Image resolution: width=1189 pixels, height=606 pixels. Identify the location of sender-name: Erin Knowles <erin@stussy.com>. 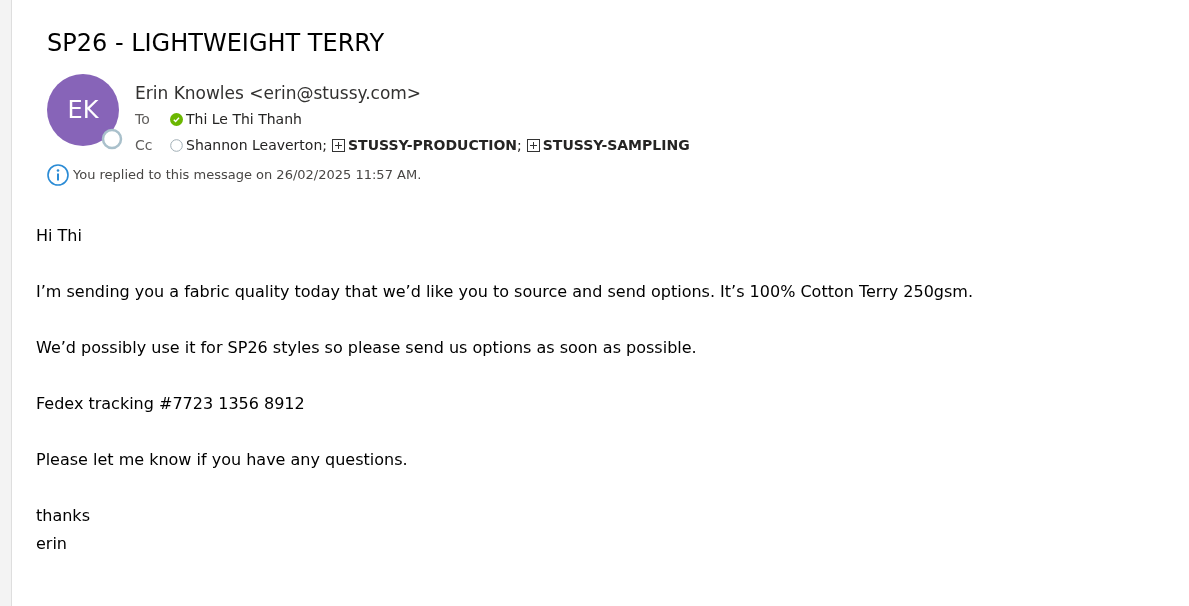
(415, 93).